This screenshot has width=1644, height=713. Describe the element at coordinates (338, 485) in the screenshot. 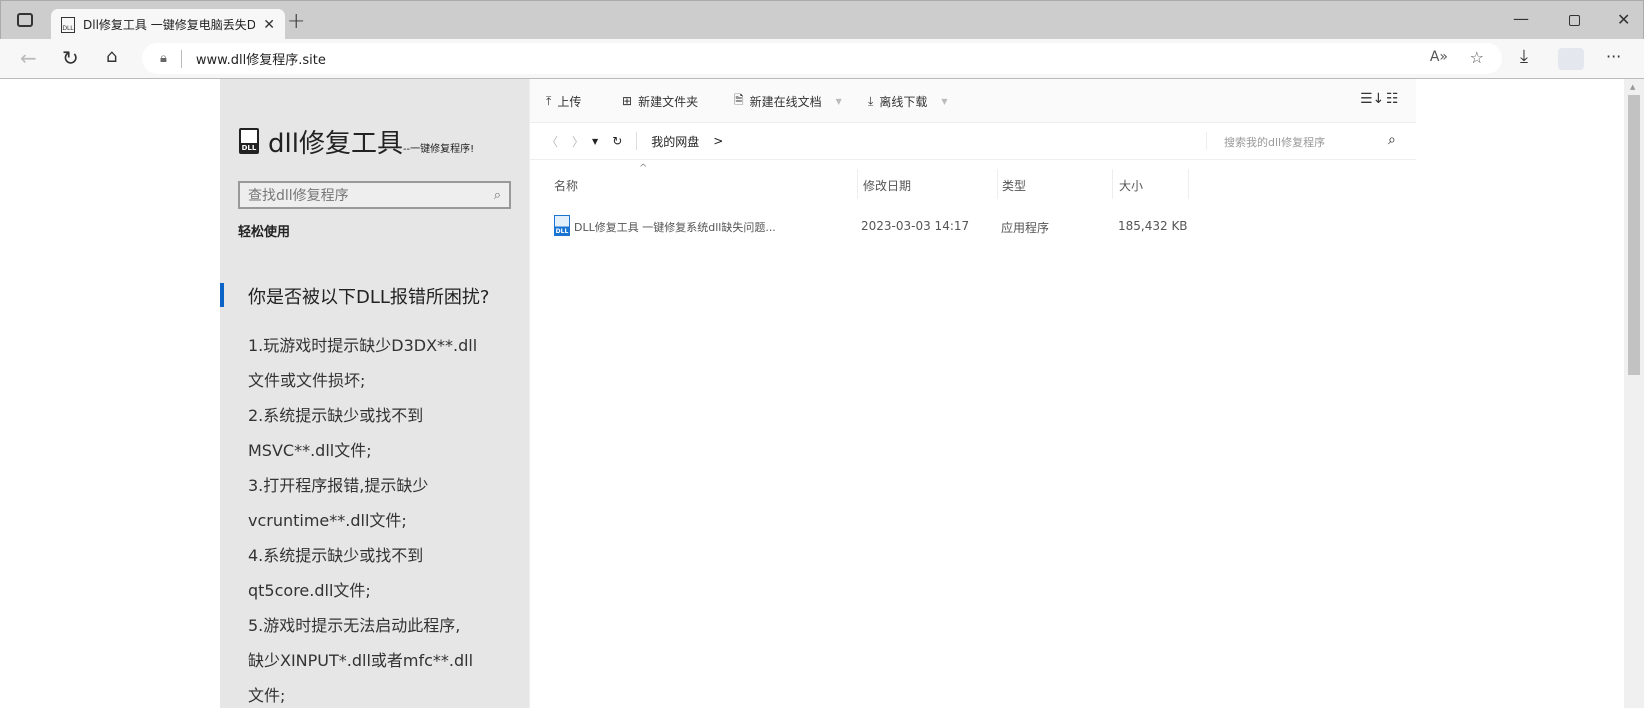

I see `list-line: 3.打开程序报错,提示缺少` at that location.